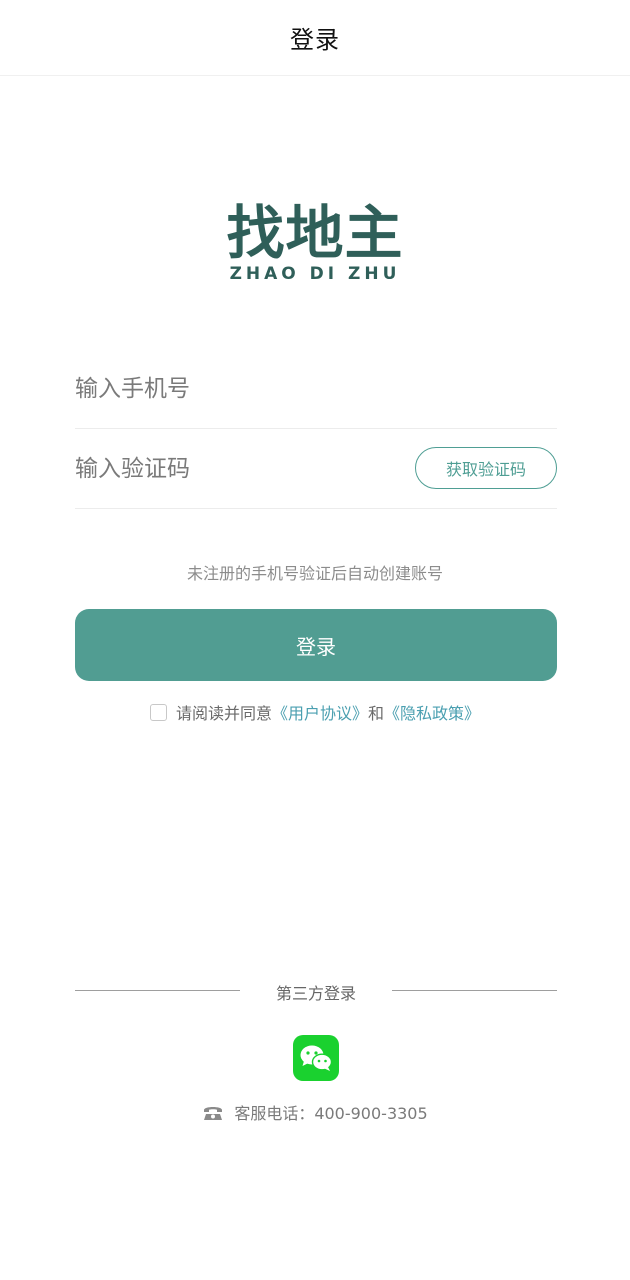 This screenshot has height=1280, width=630. I want to click on logo: 找地主 ZHAO DI ZHU, so click(315, 232).